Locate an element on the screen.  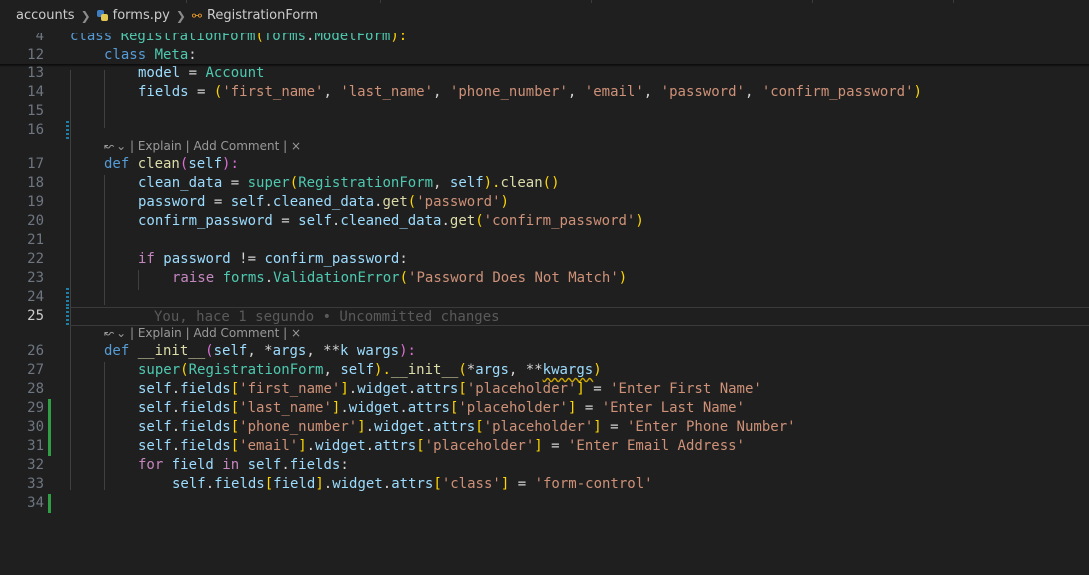
line-number: 33 is located at coordinates (35, 484).